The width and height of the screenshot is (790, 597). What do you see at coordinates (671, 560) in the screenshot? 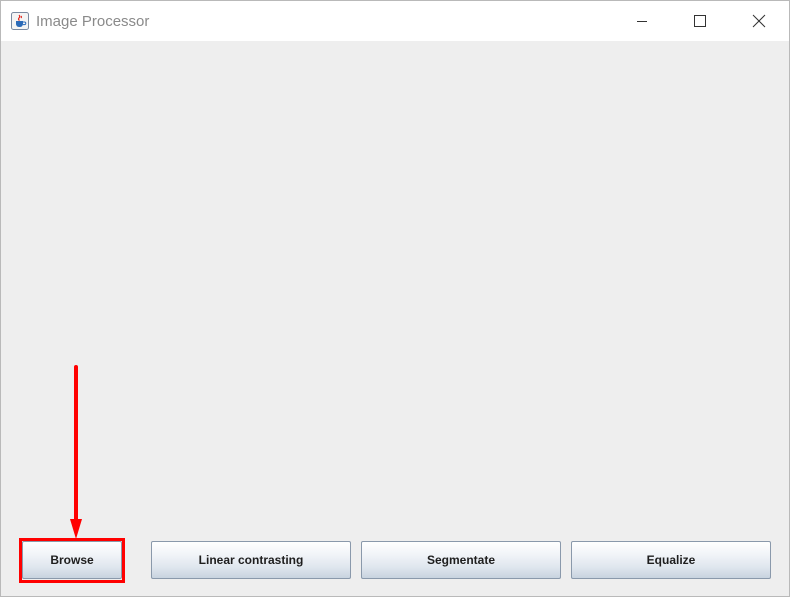
I see `equalize-button: Equalize` at bounding box center [671, 560].